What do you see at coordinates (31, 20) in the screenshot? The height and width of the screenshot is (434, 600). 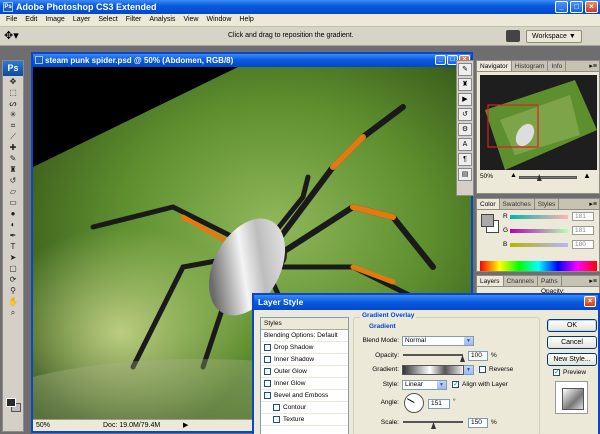 I see `menu-edit: Edit` at bounding box center [31, 20].